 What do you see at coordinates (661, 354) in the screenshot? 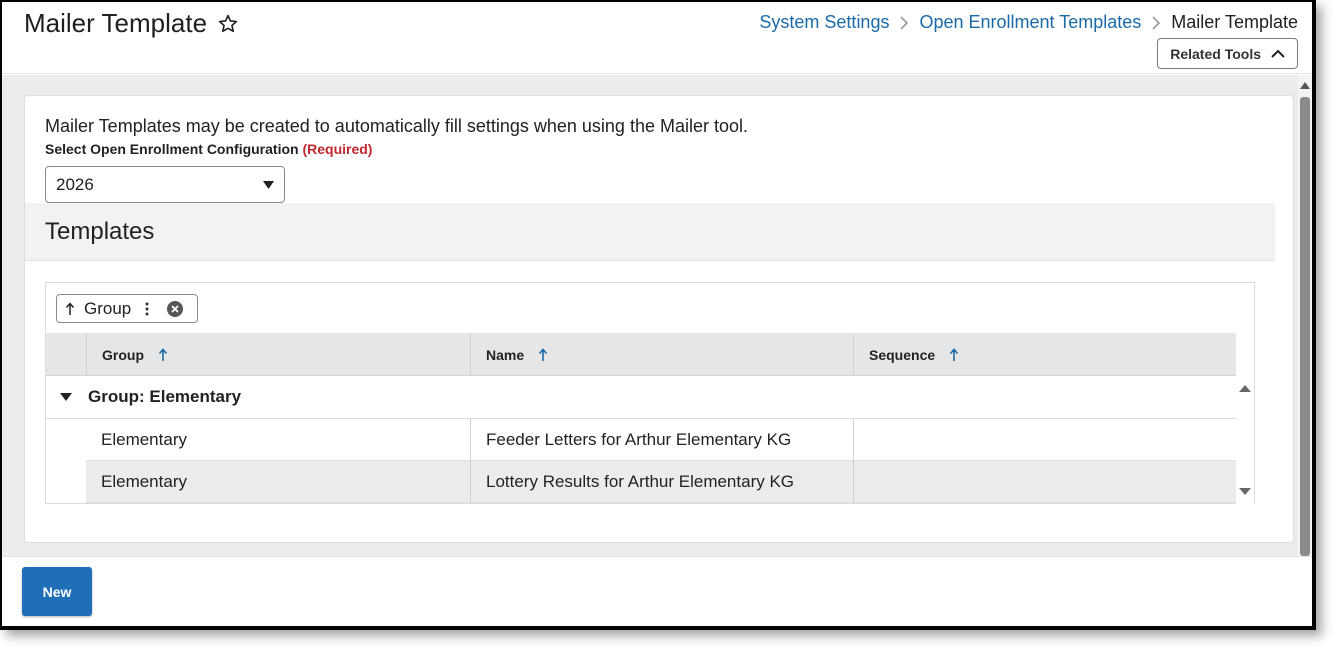
I see `column-header-name: Name` at bounding box center [661, 354].